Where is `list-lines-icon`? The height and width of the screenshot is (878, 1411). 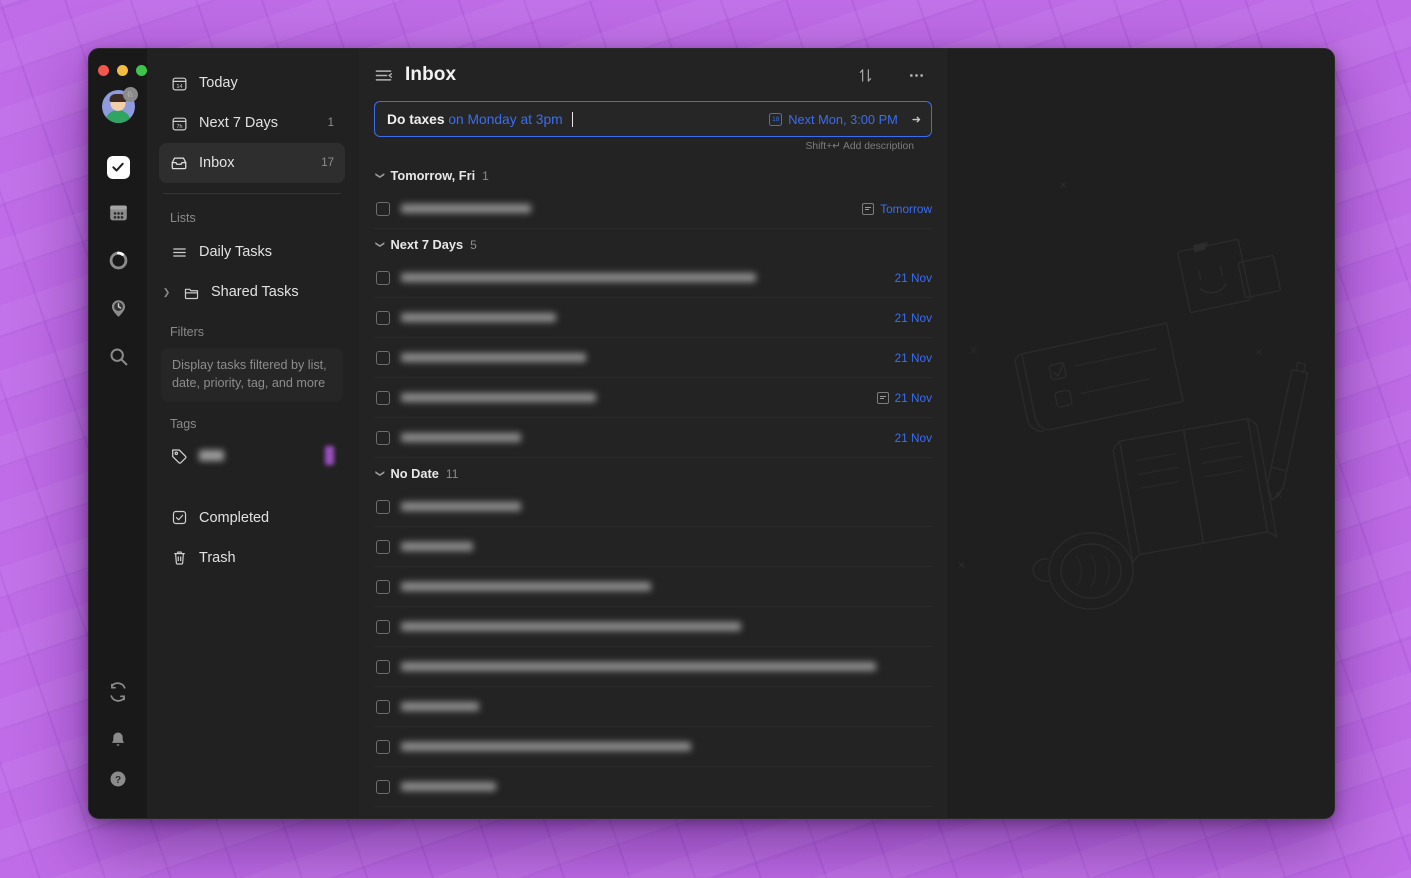 list-lines-icon is located at coordinates (179, 252).